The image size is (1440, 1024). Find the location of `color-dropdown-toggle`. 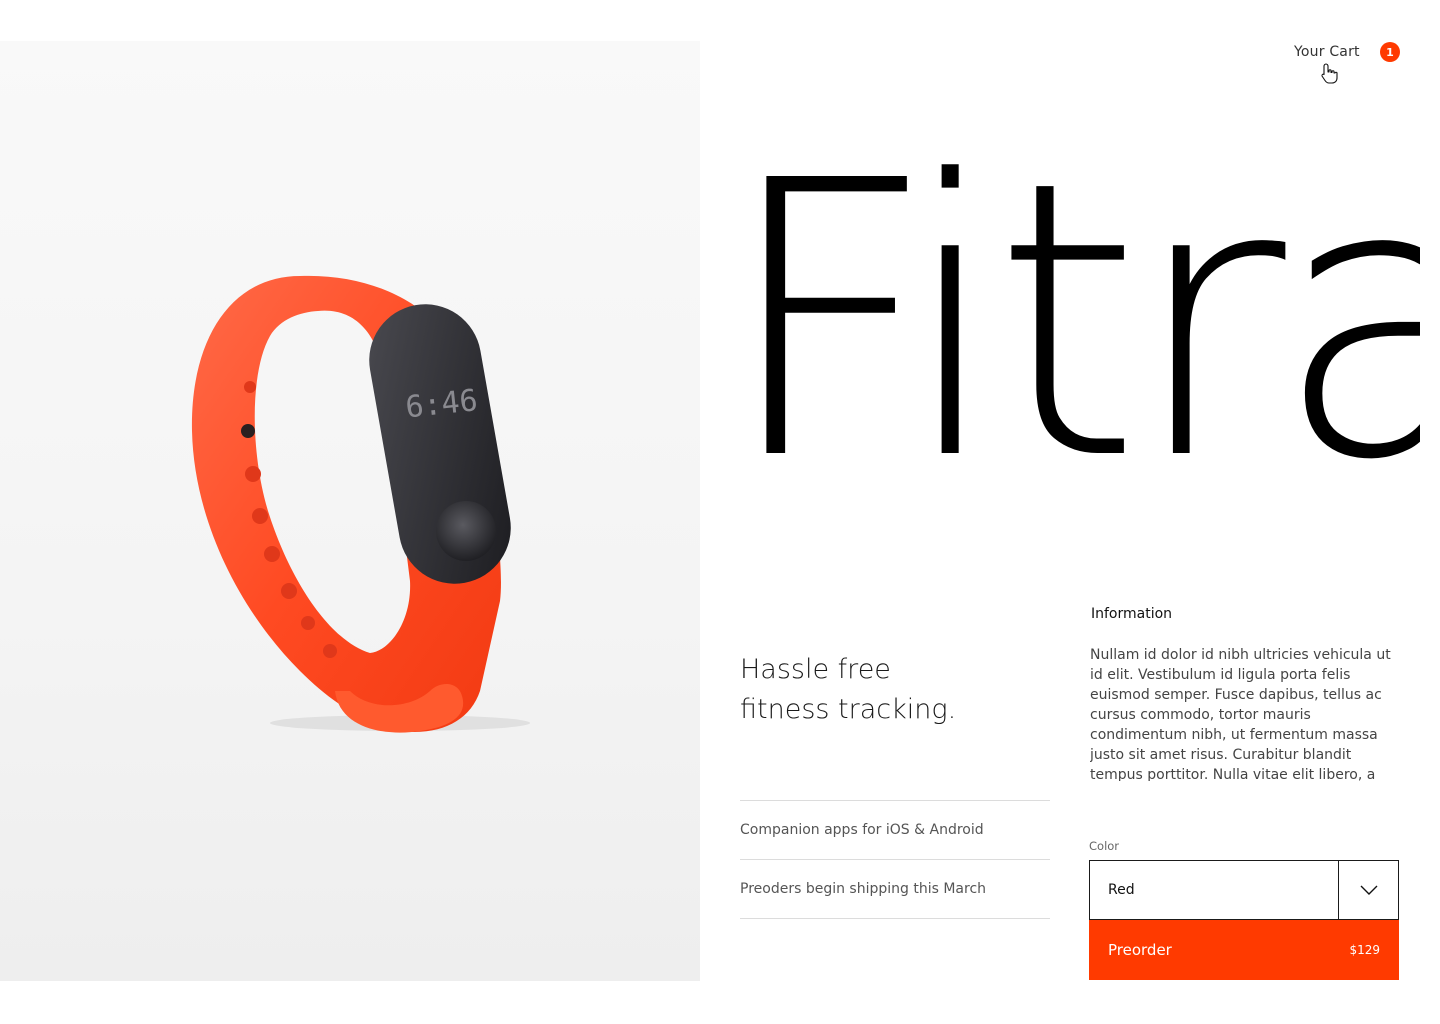

color-dropdown-toggle is located at coordinates (1368, 890).